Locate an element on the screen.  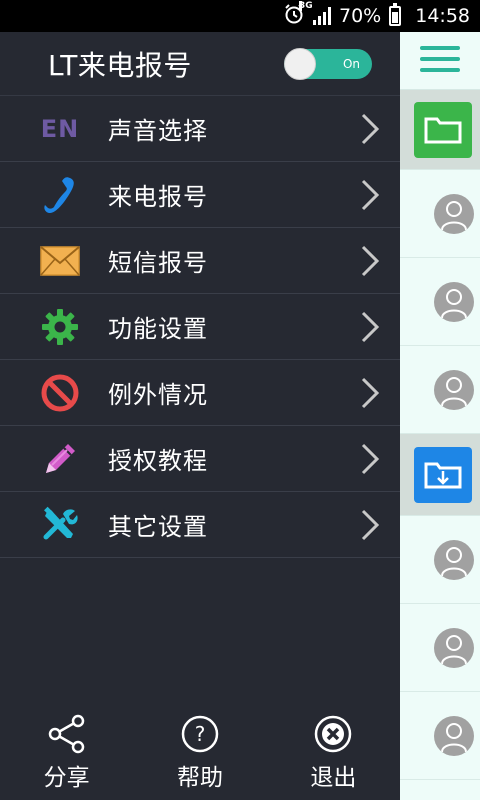
menu-item-label: 功能设置 is located at coordinates (158, 329).